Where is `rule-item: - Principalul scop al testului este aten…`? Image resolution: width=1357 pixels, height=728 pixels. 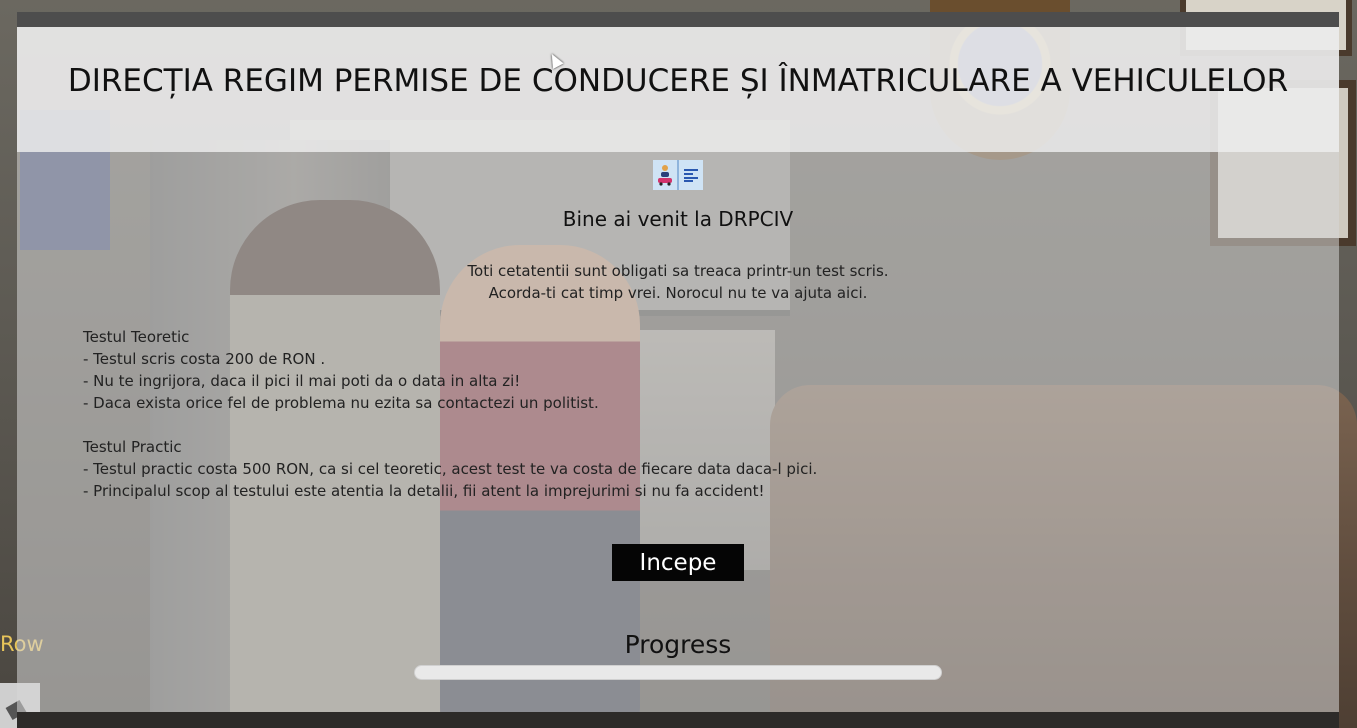 rule-item: - Principalul scop al testului este aten… is located at coordinates (424, 491).